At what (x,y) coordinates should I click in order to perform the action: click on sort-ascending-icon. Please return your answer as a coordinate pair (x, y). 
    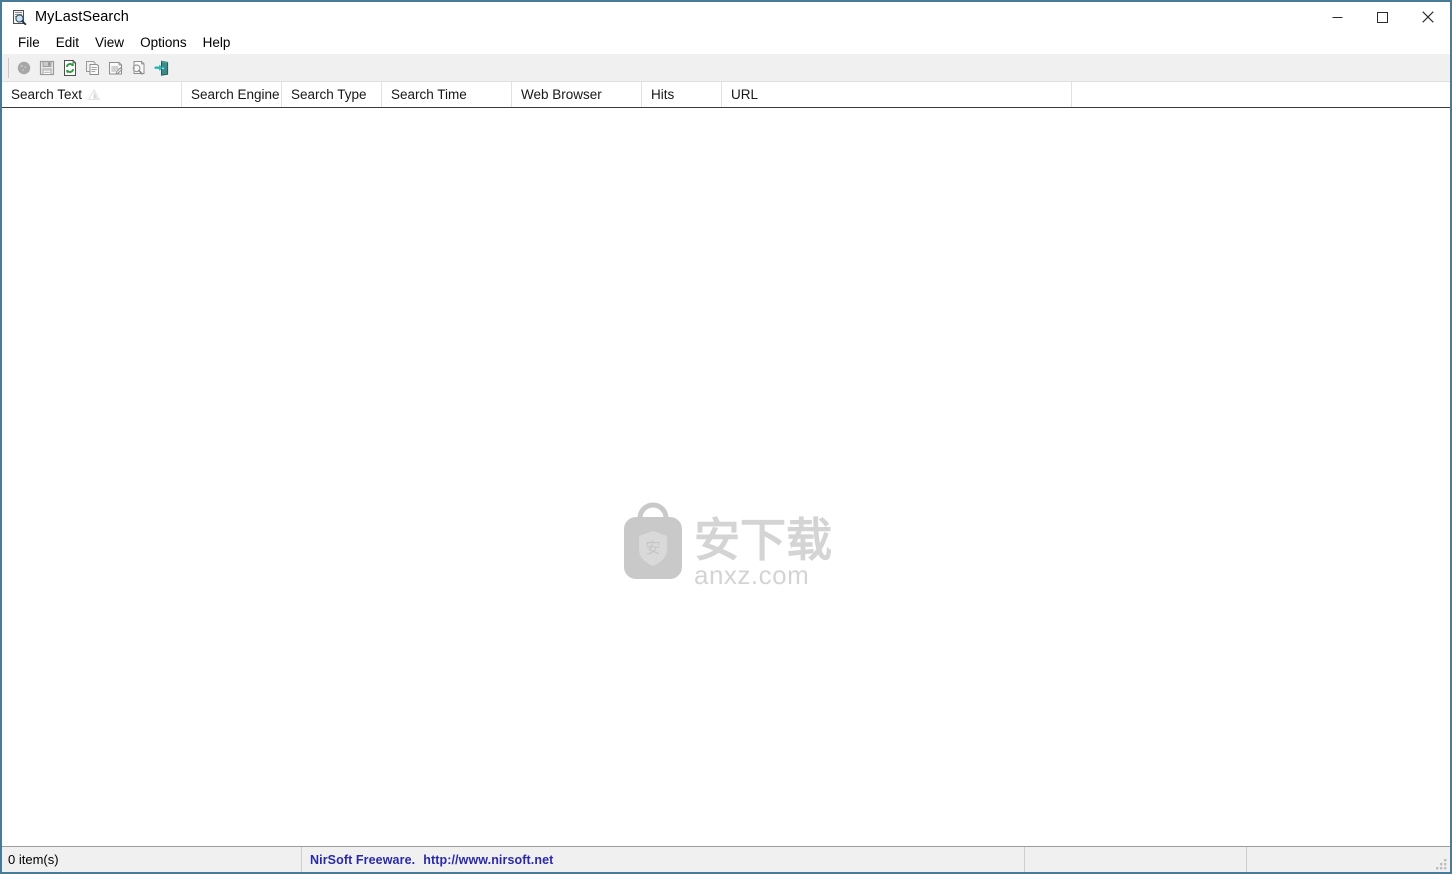
    Looking at the image, I should click on (94, 94).